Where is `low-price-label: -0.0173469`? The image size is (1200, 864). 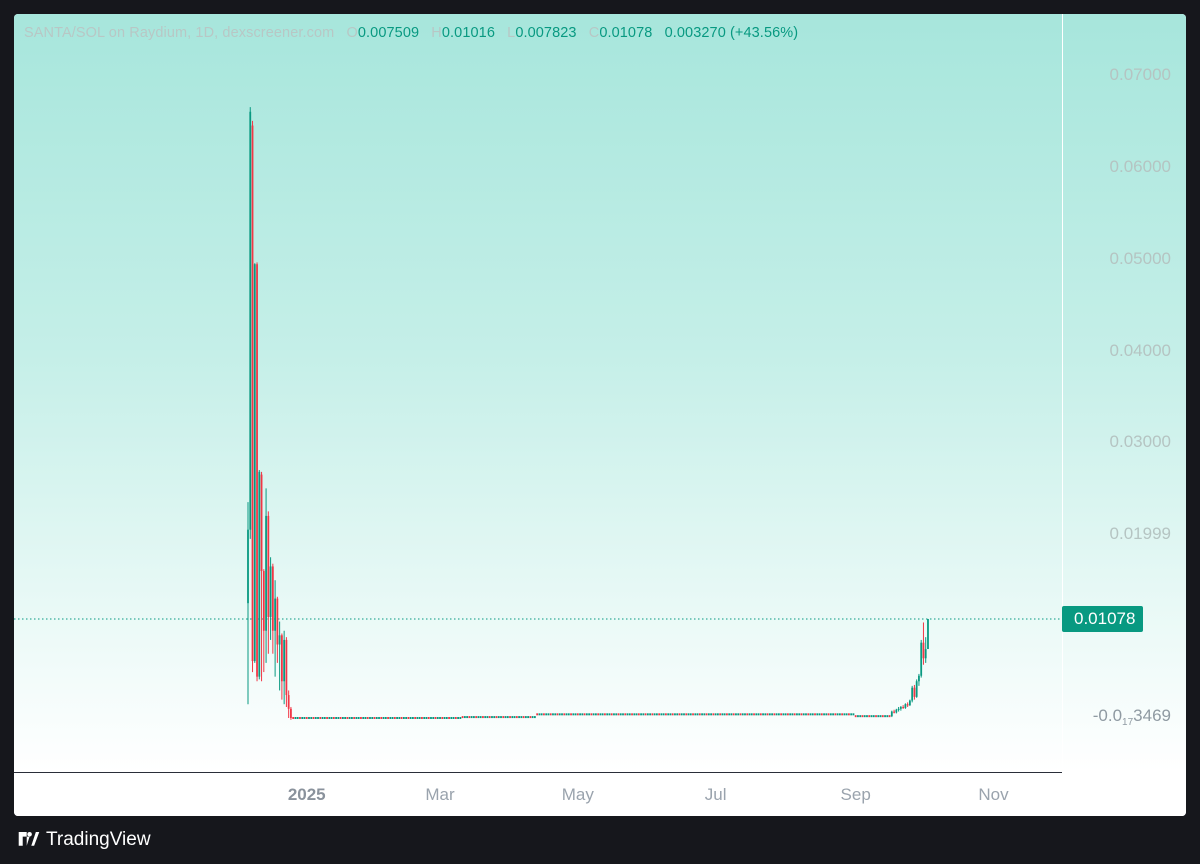 low-price-label: -0.0173469 is located at coordinates (1132, 717).